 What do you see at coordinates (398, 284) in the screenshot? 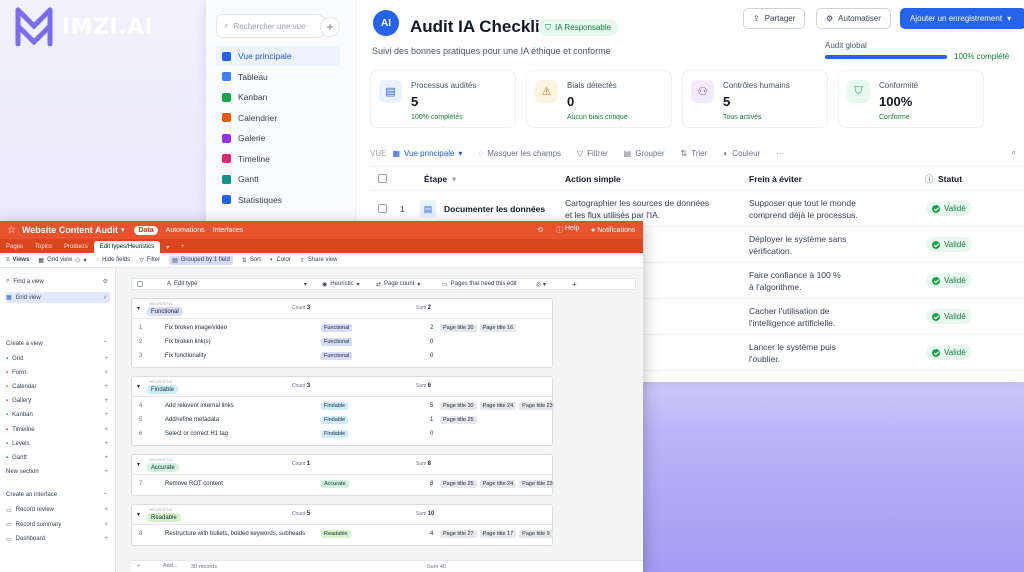
I see `col-page-count: ⇄ Page count ▾` at bounding box center [398, 284].